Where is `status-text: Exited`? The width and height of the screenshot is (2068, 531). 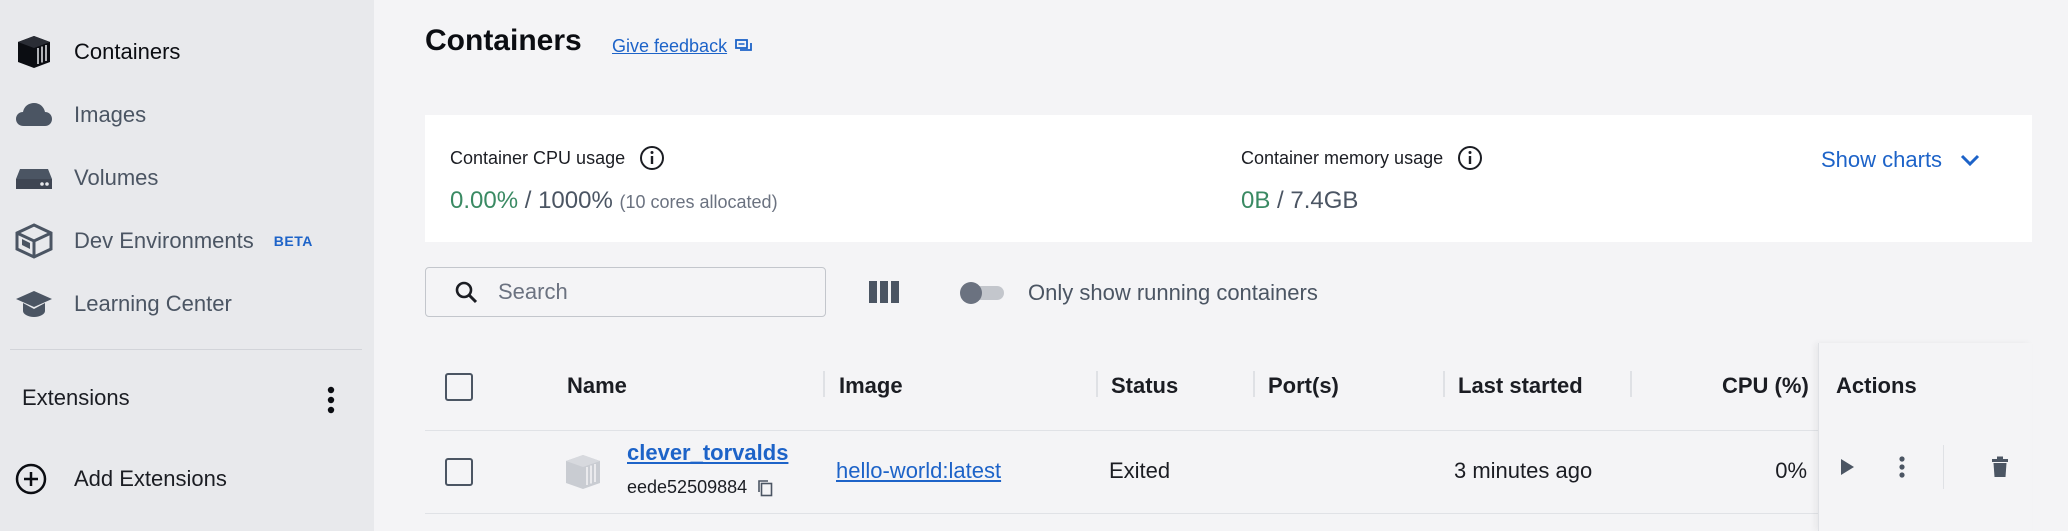
status-text: Exited is located at coordinates (1140, 470).